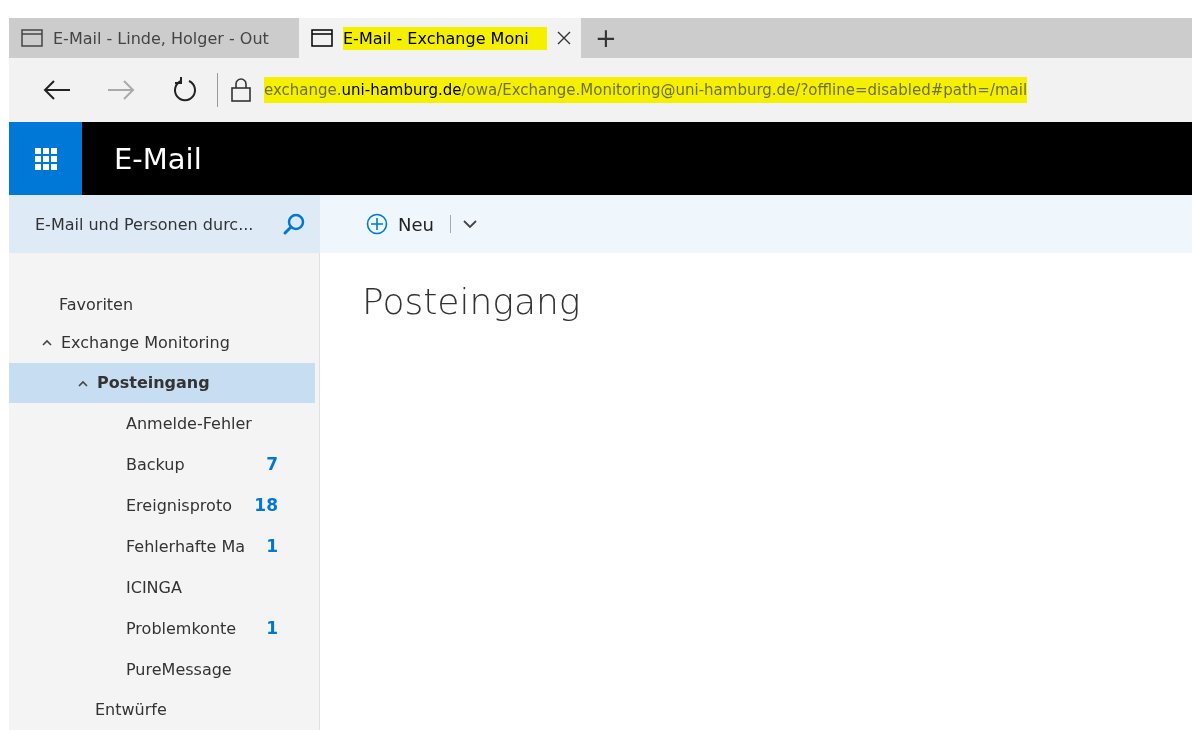 Image resolution: width=1192 pixels, height=730 pixels. Describe the element at coordinates (162, 669) in the screenshot. I see `folder-item: PureMessage` at that location.